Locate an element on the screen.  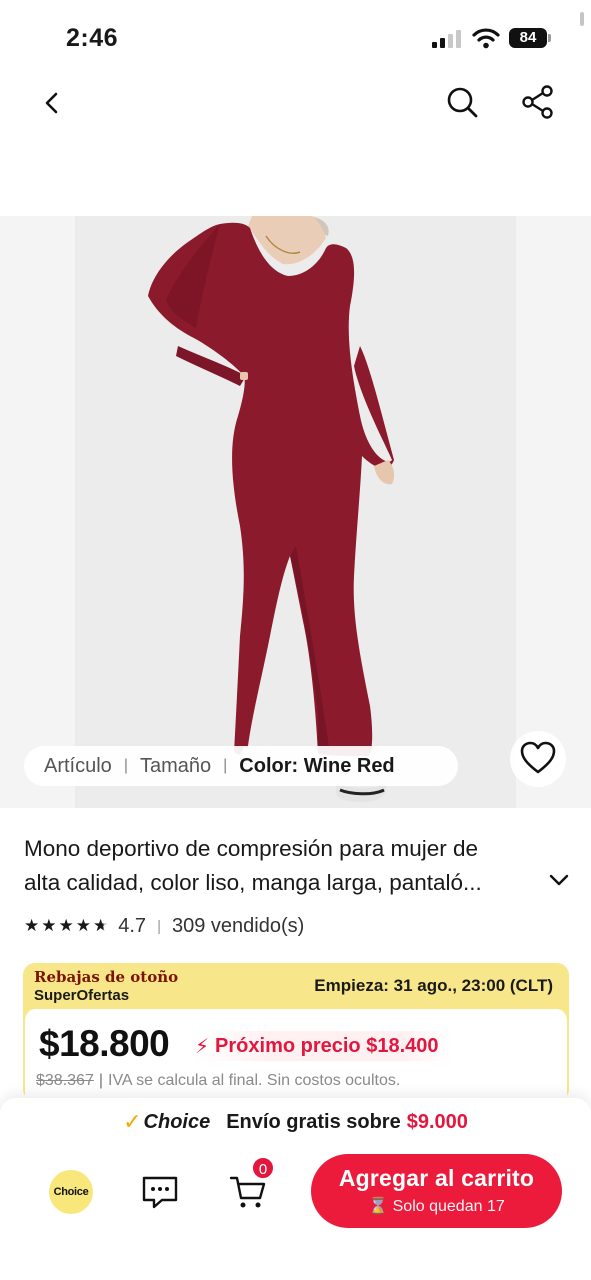
variant-size-label: Tamaño is located at coordinates (175, 766).